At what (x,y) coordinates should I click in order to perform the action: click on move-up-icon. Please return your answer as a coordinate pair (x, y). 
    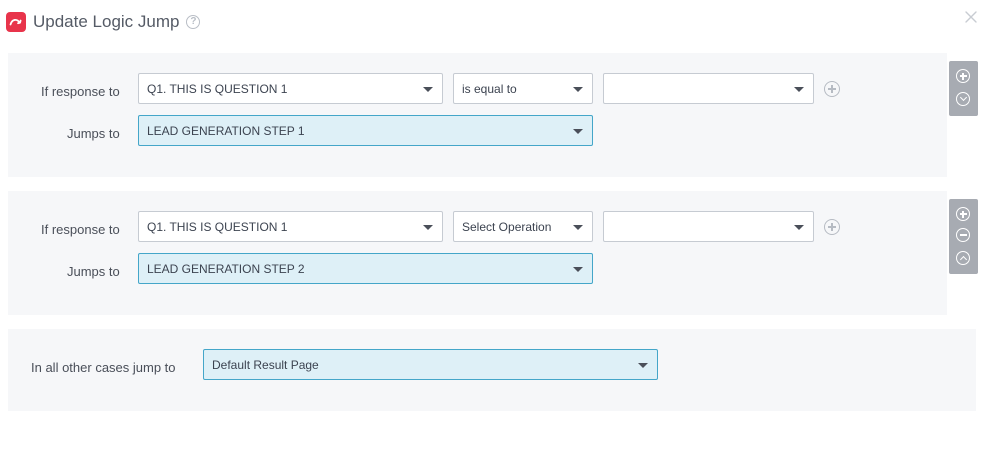
    Looking at the image, I should click on (963, 258).